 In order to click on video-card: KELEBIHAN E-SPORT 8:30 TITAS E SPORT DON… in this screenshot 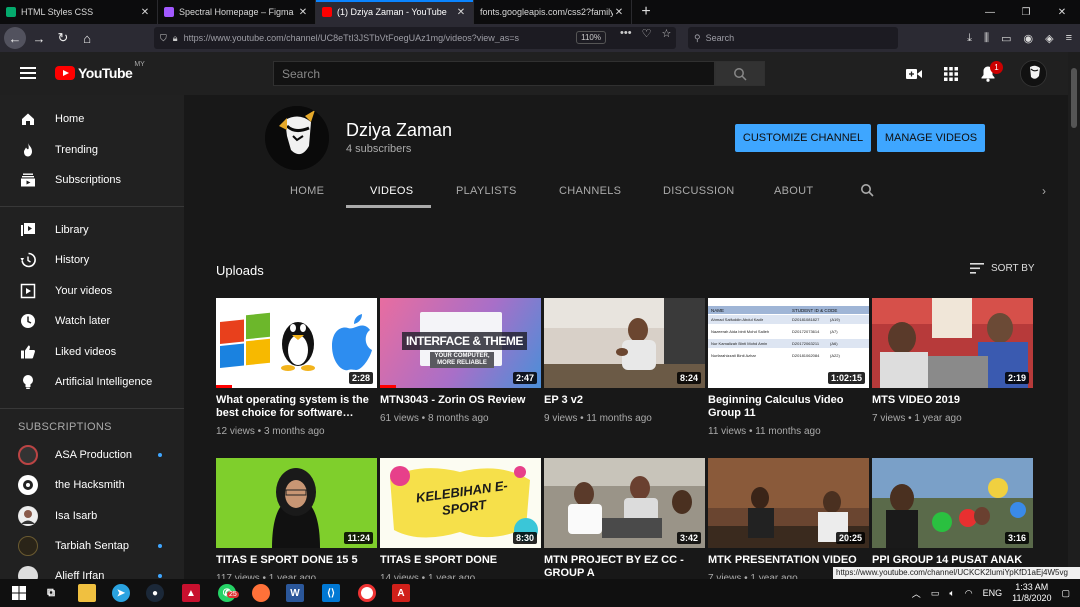, I will do `click(460, 521)`.